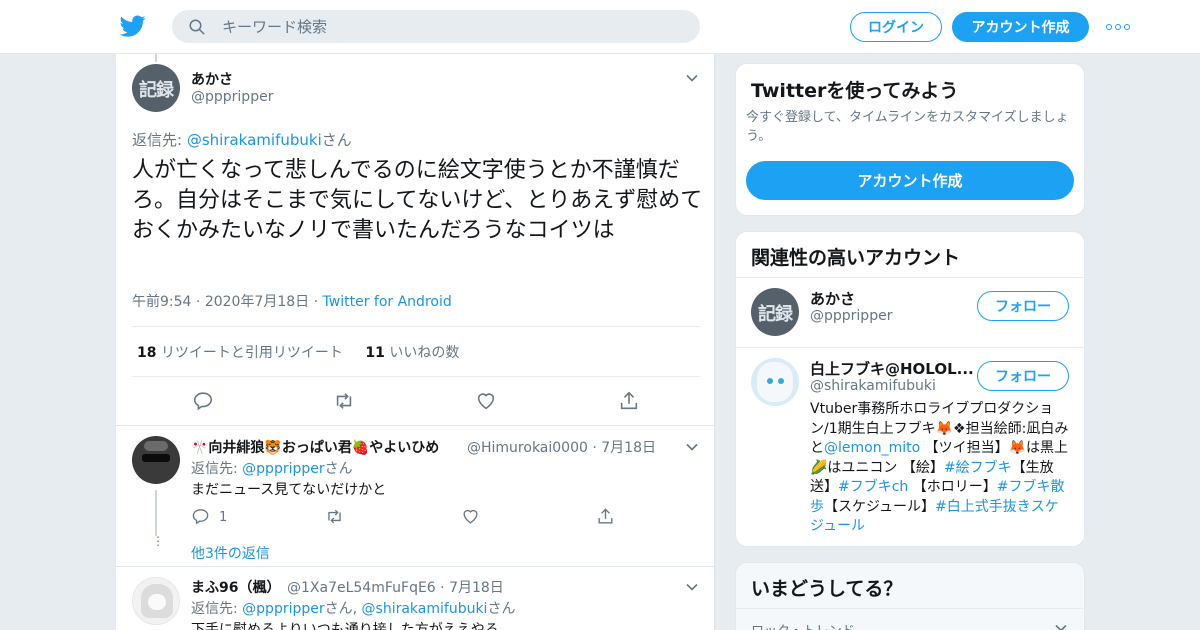 This screenshot has height=630, width=1200. I want to click on more-replies-link: 他3件の返信, so click(230, 553).